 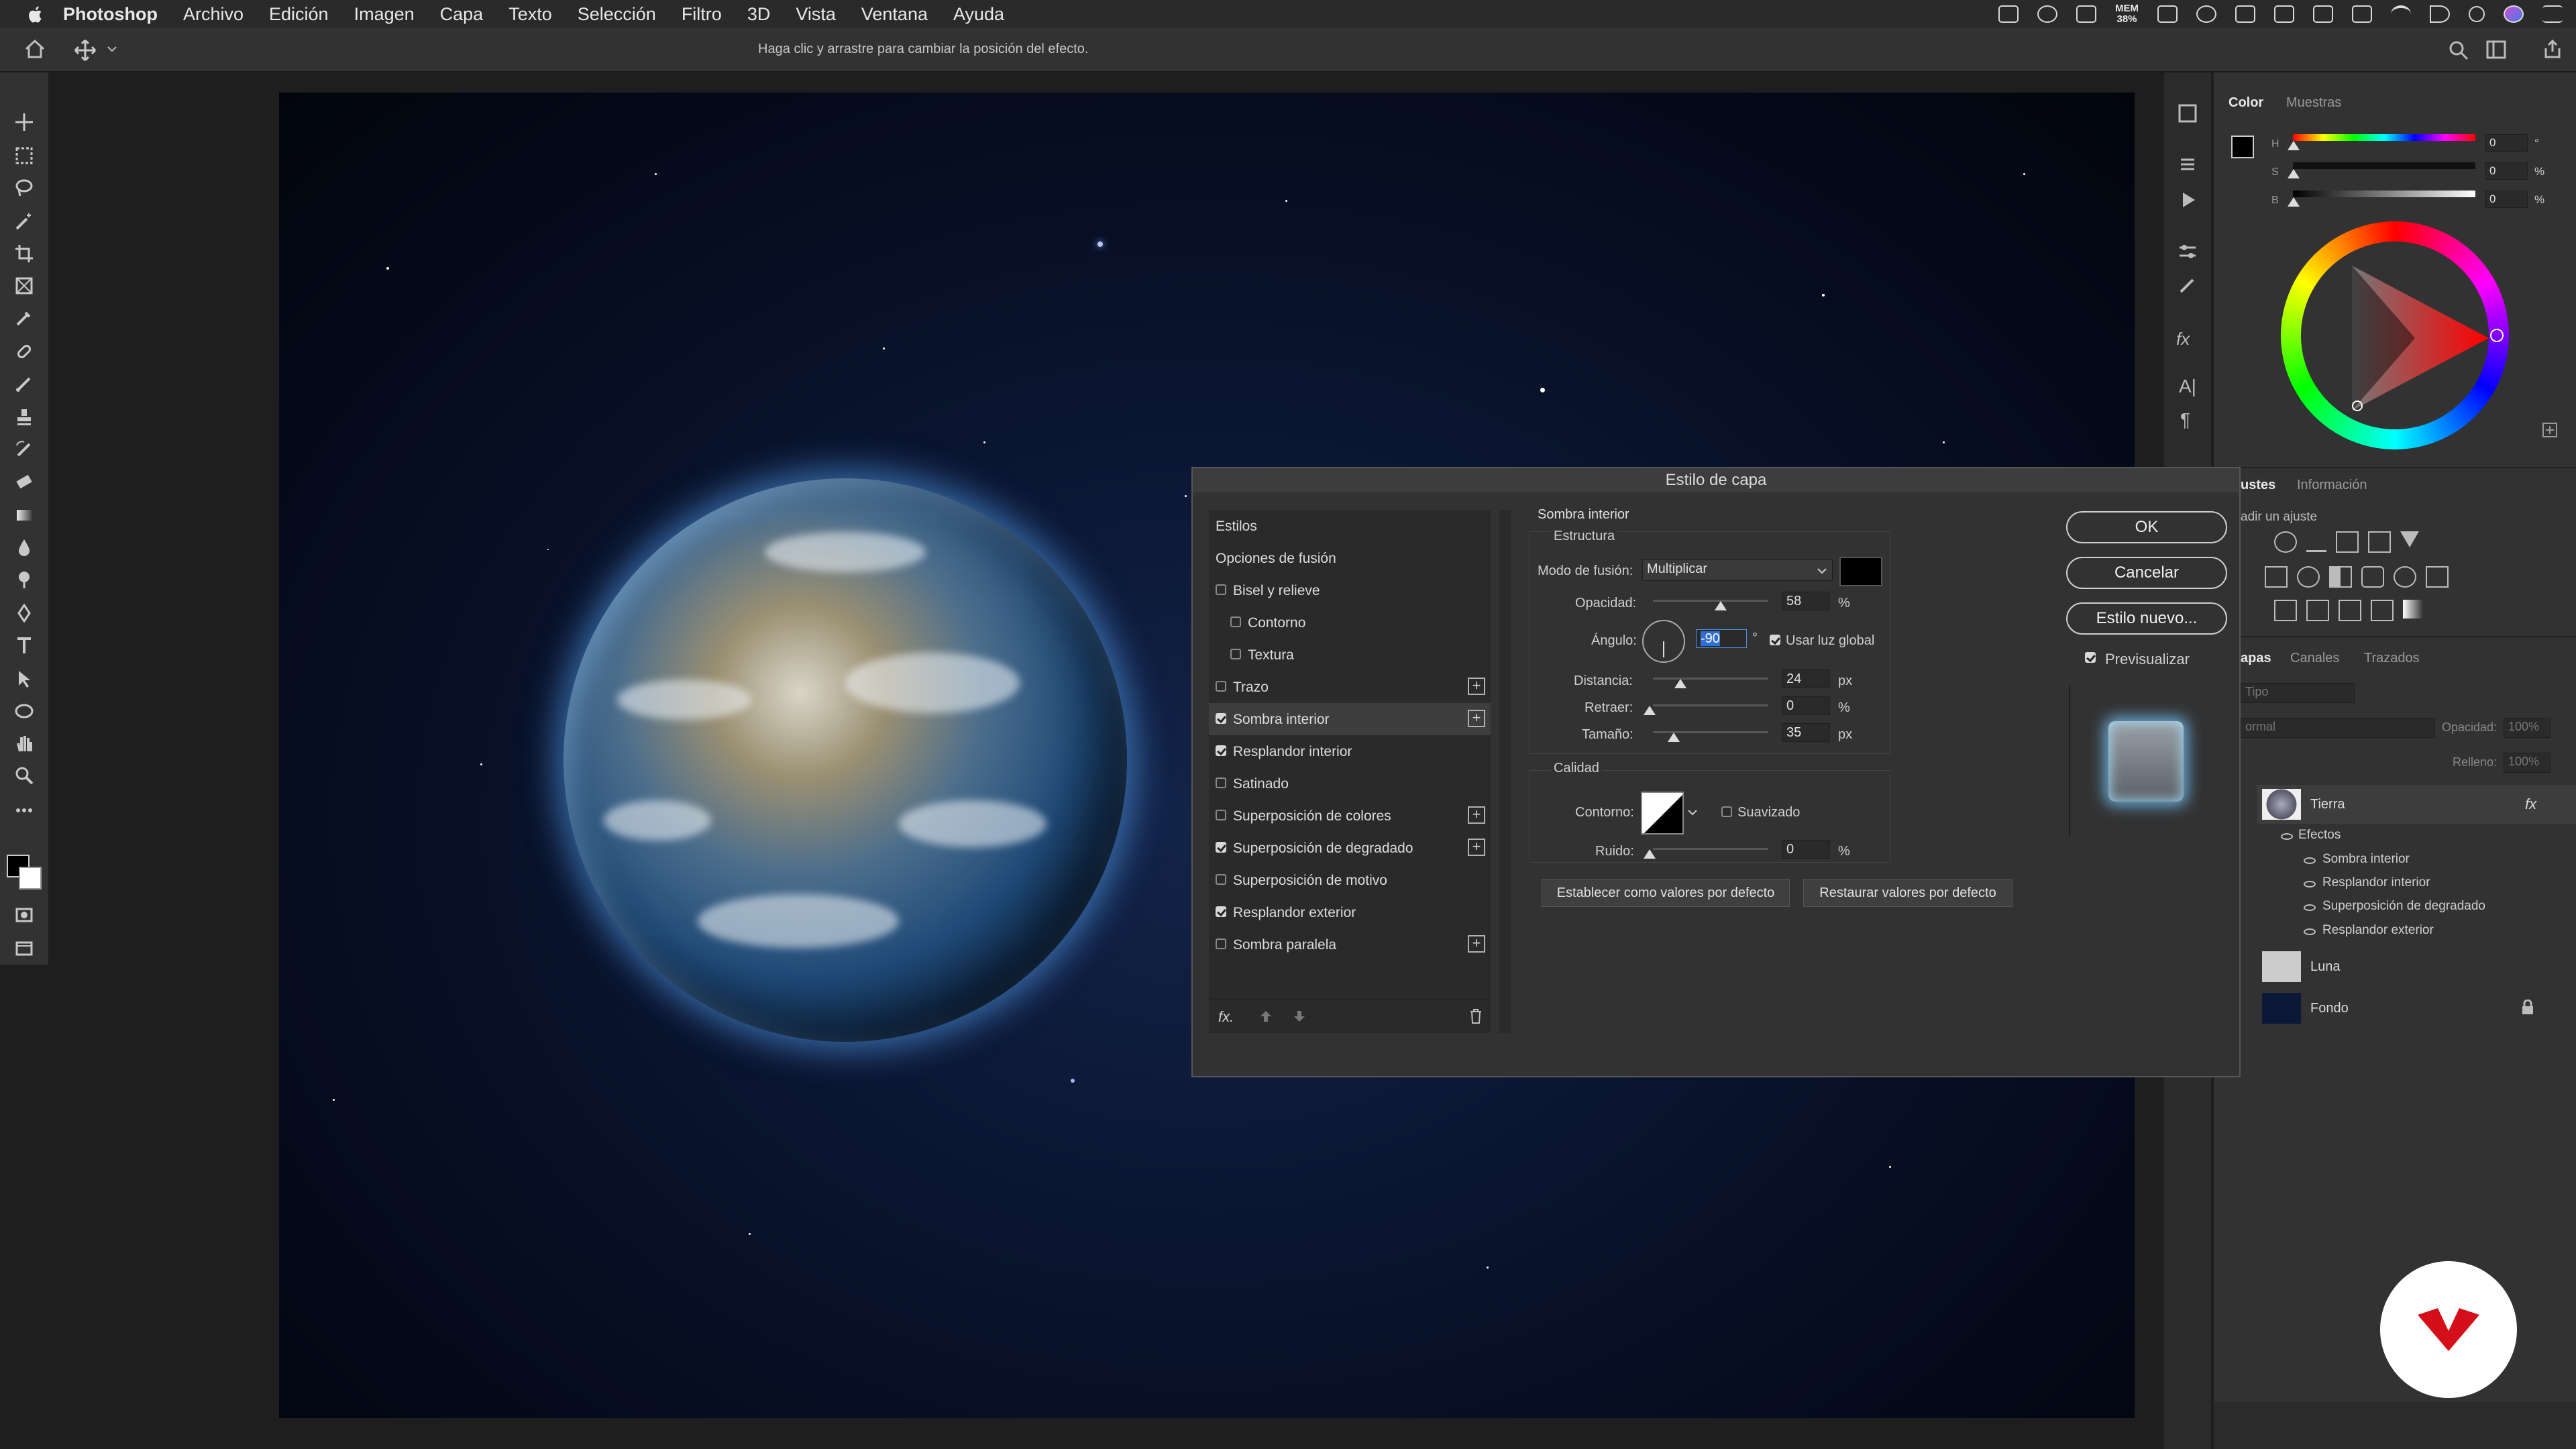 What do you see at coordinates (894, 14) in the screenshot?
I see `menu-ventana: Ventana` at bounding box center [894, 14].